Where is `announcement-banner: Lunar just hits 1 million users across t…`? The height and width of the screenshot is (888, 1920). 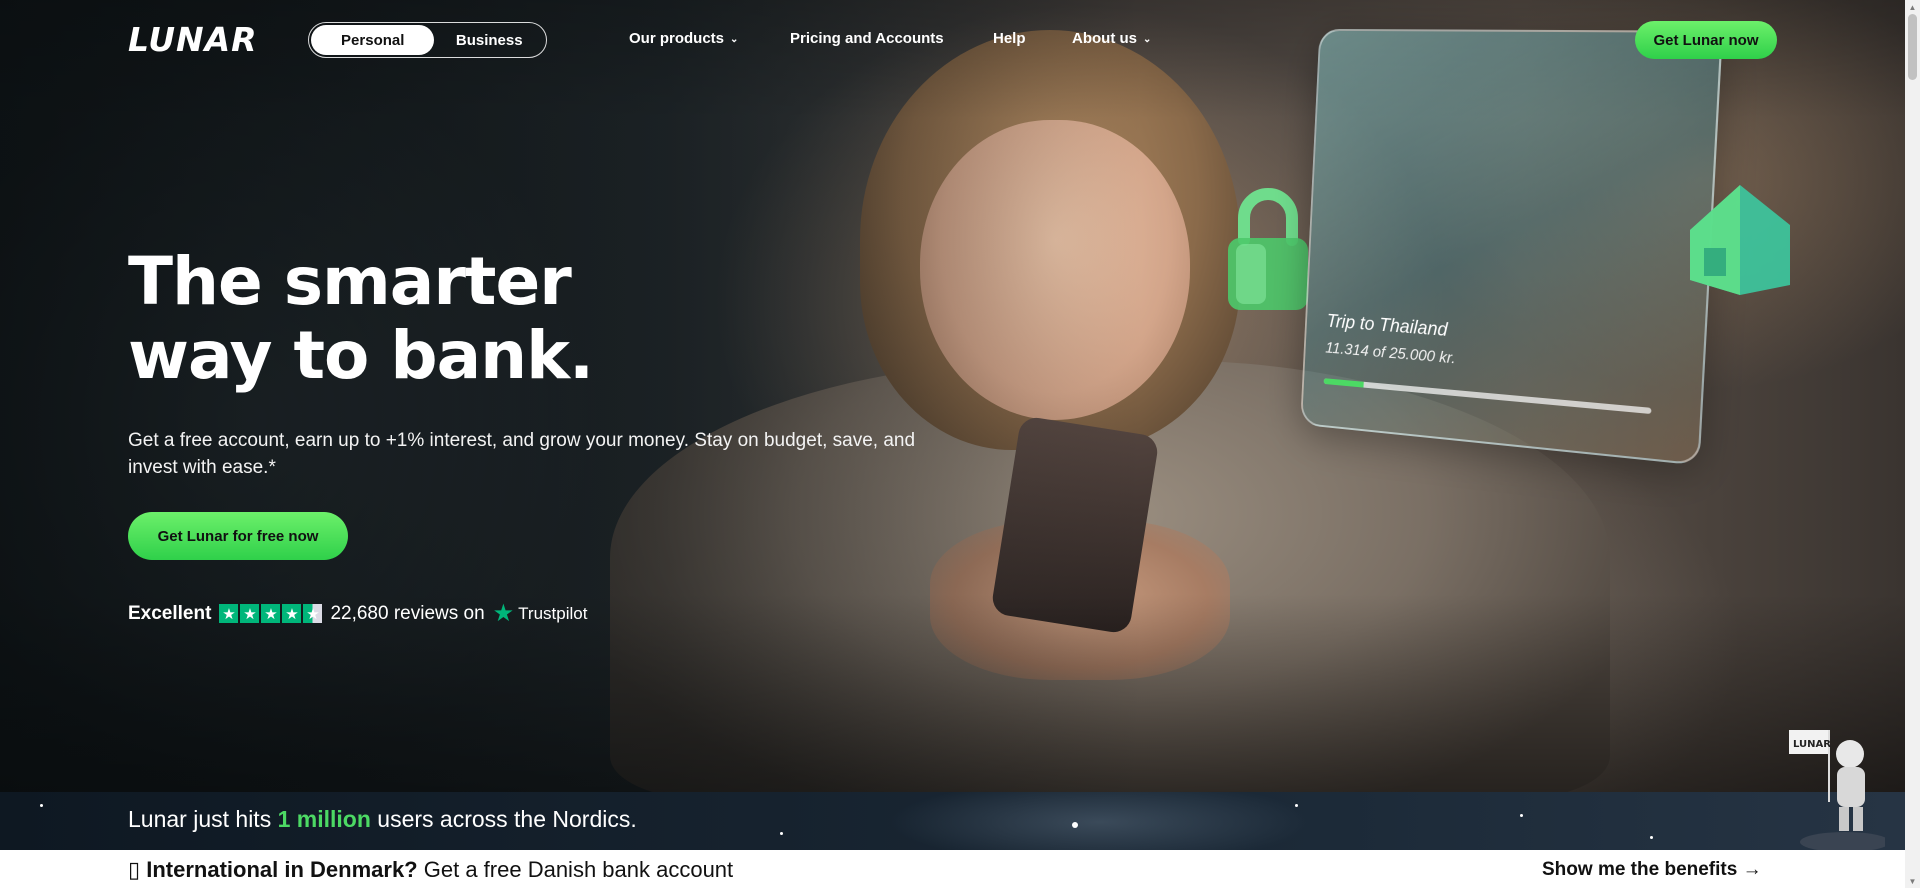 announcement-banner: Lunar just hits 1 million users across t… is located at coordinates (952, 821).